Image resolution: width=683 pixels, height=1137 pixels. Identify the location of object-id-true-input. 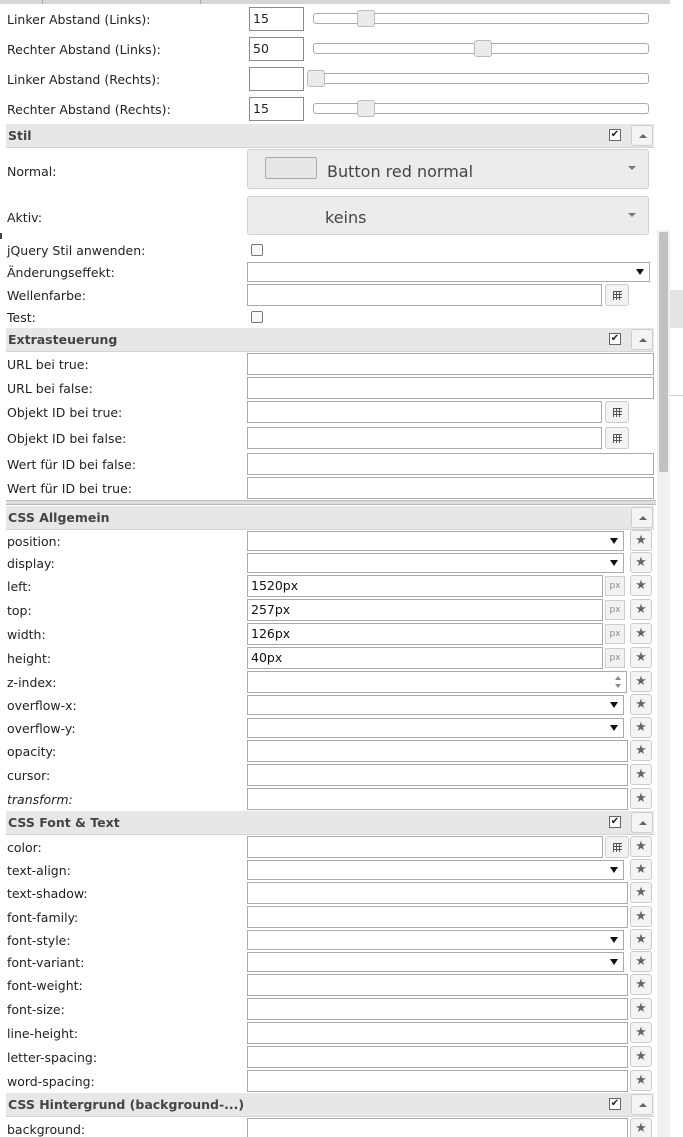
(424, 412).